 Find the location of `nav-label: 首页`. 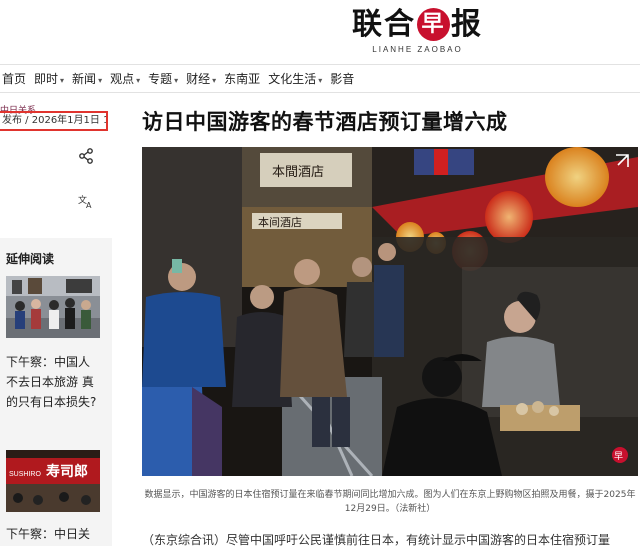

nav-label: 首页 is located at coordinates (14, 79).